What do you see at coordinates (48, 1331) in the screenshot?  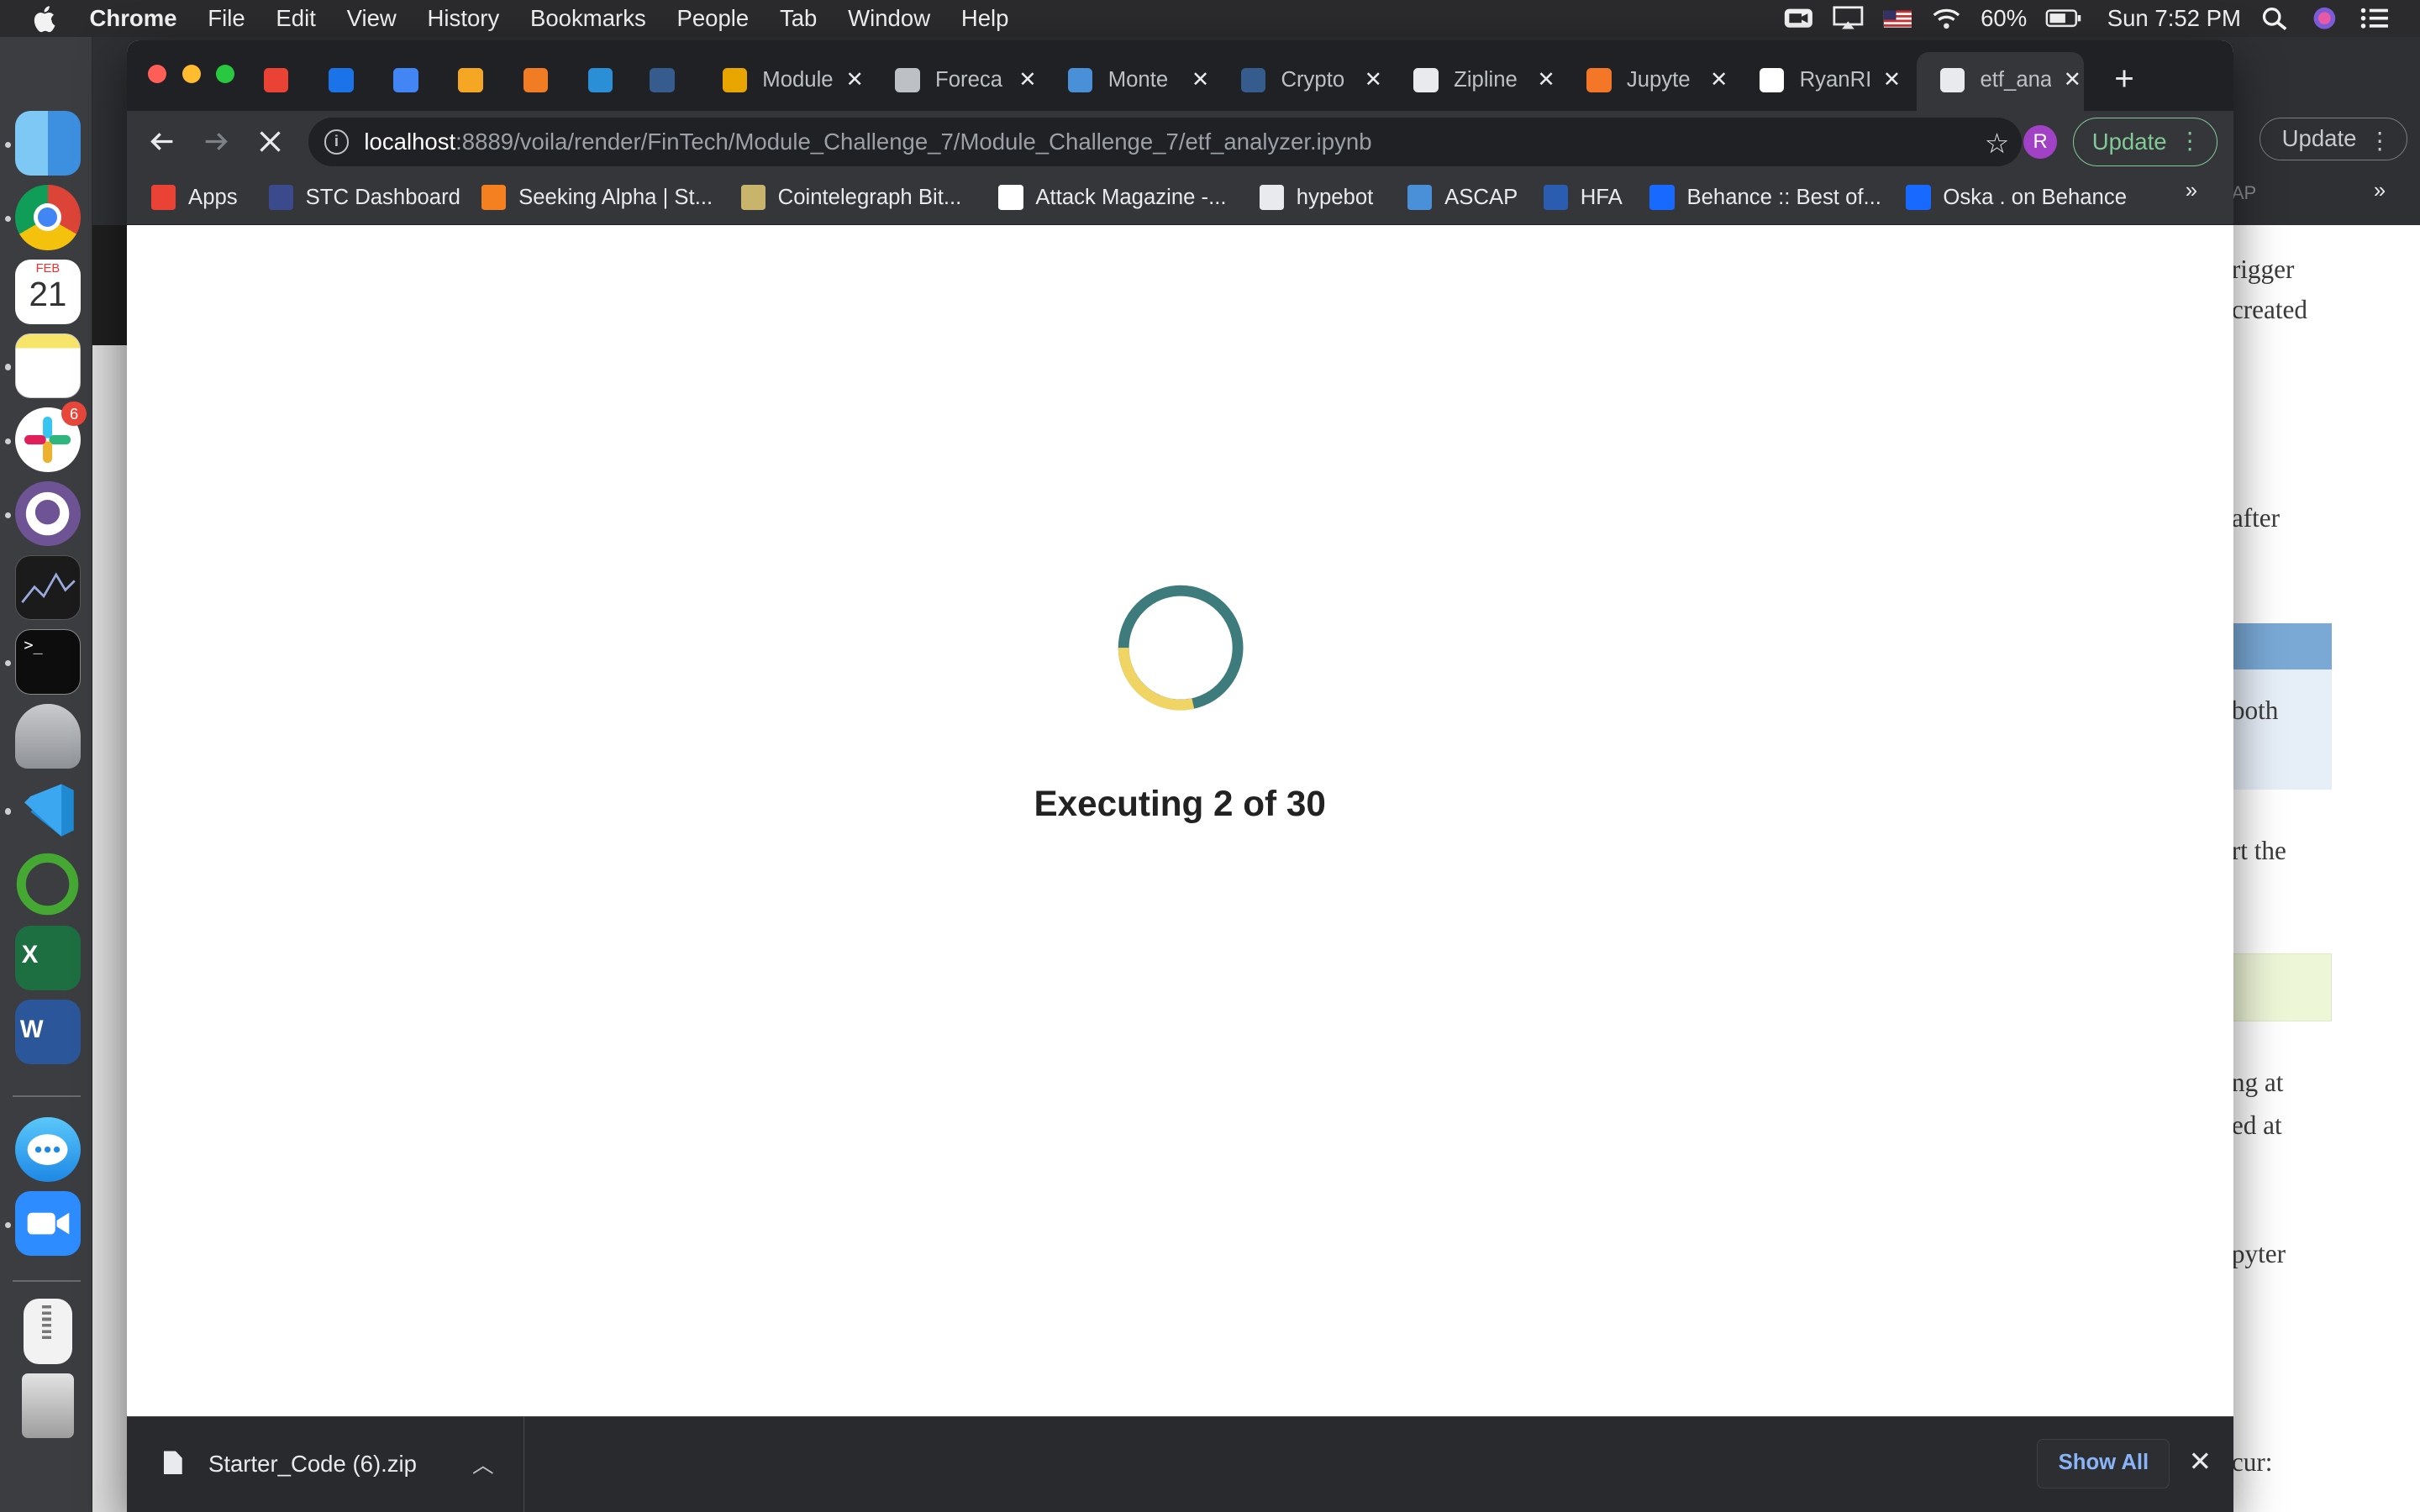 I see `zip-file-icon` at bounding box center [48, 1331].